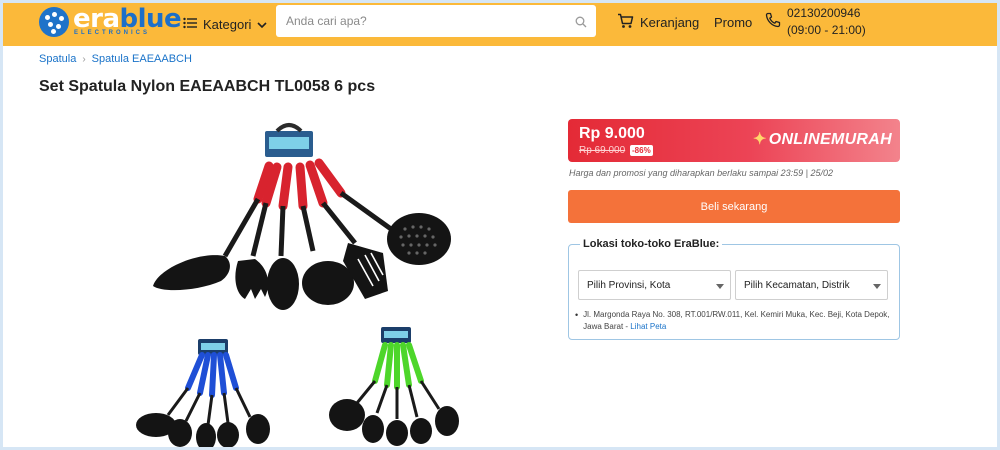 This screenshot has height=450, width=1000. What do you see at coordinates (110, 22) in the screenshot?
I see `erablue-logo: erablue ELECTRONICS` at bounding box center [110, 22].